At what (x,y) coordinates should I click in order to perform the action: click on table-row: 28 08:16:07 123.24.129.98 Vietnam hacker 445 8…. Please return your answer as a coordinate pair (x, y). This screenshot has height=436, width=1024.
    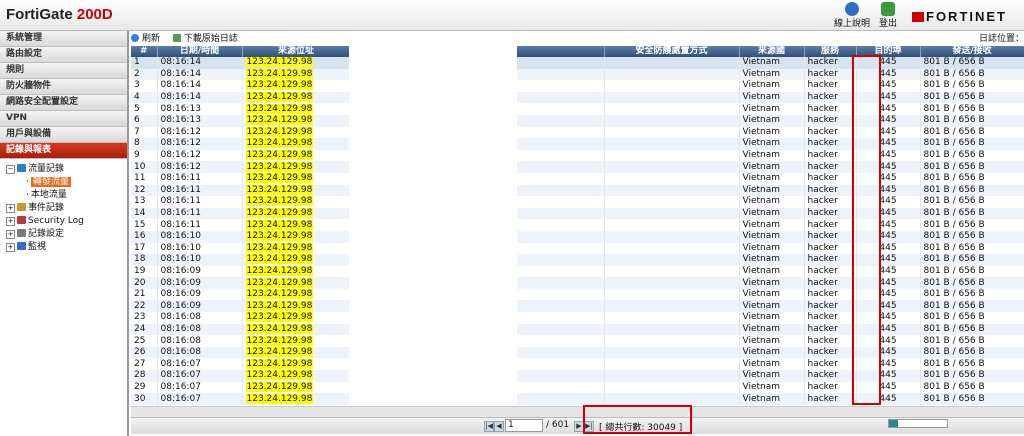
    Looking at the image, I should click on (577, 376).